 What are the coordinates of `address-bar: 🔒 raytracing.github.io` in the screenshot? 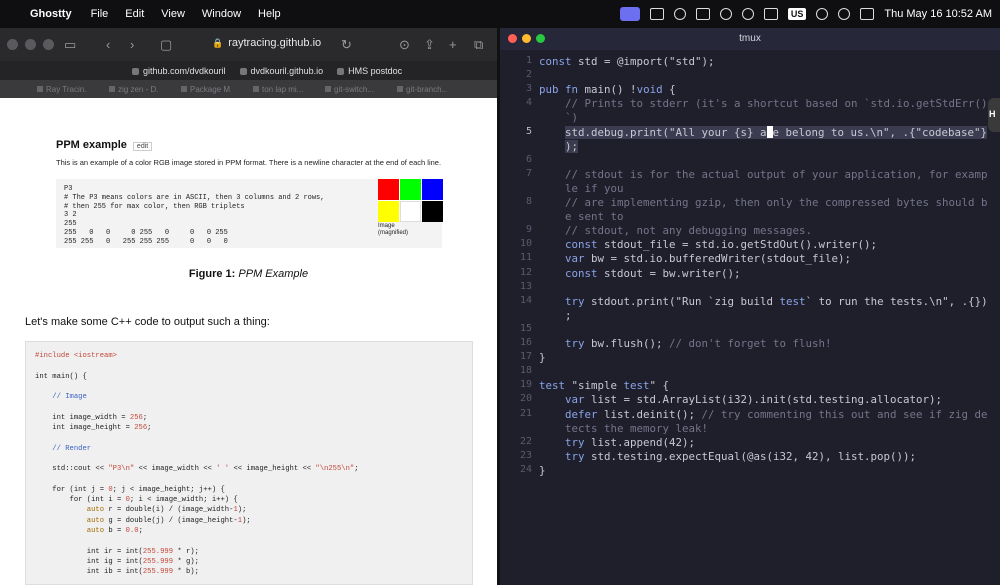 It's located at (266, 43).